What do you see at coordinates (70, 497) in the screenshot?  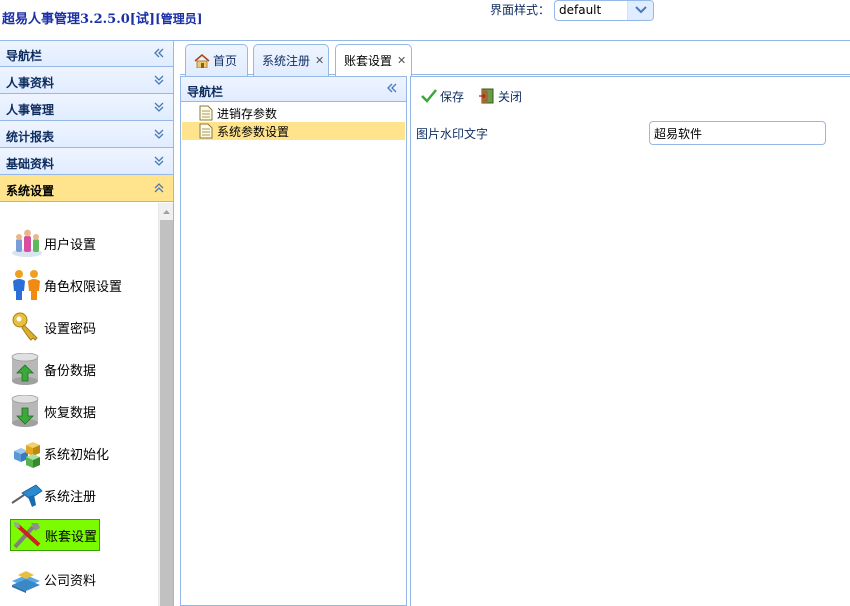 I see `menu-item-label: 系统注册` at bounding box center [70, 497].